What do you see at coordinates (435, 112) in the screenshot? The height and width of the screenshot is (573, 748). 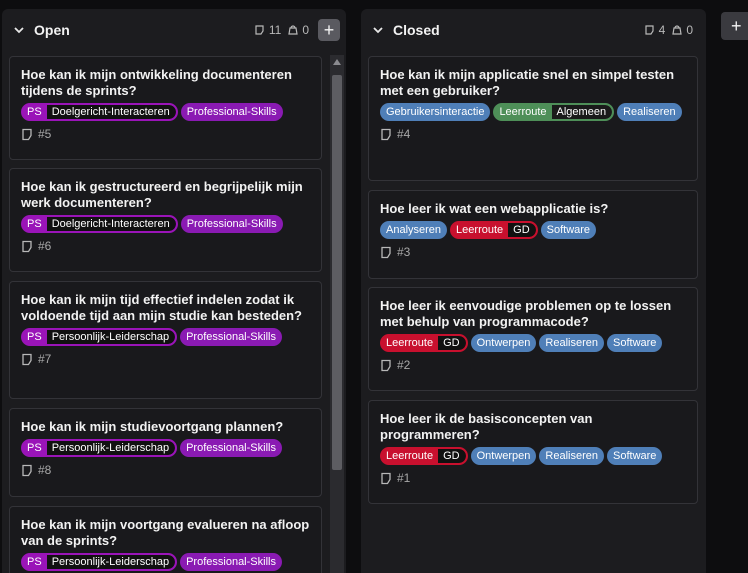 I see `label-gebruikersinteractie: Gebruikersinteractie` at bounding box center [435, 112].